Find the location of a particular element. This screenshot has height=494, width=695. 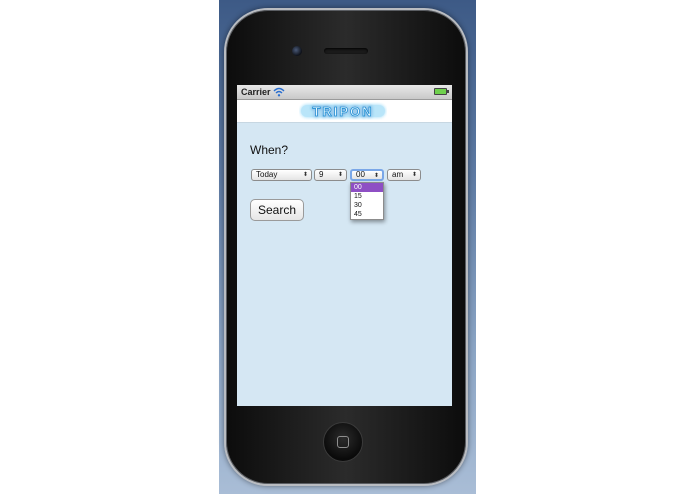

minute-select-value: 00 is located at coordinates (360, 174).